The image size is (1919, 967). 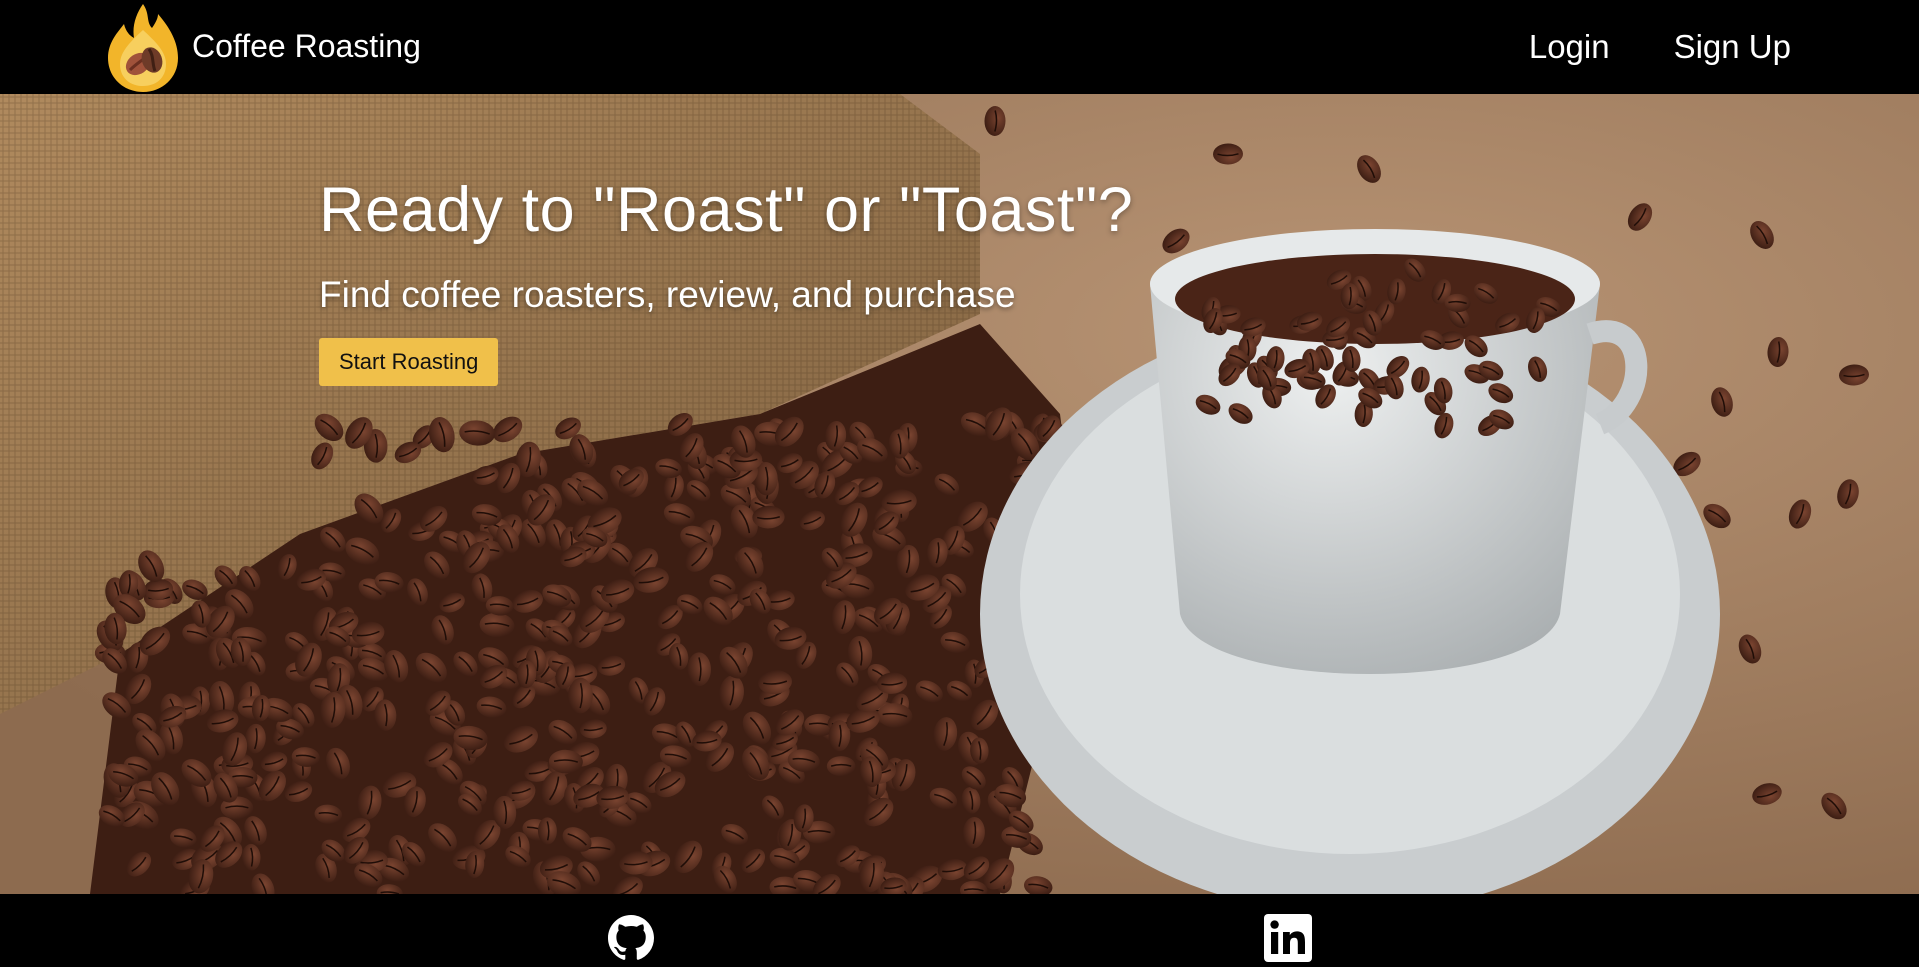 I want to click on hero-title: Ready to "Roast" or "Toast"?, so click(x=726, y=210).